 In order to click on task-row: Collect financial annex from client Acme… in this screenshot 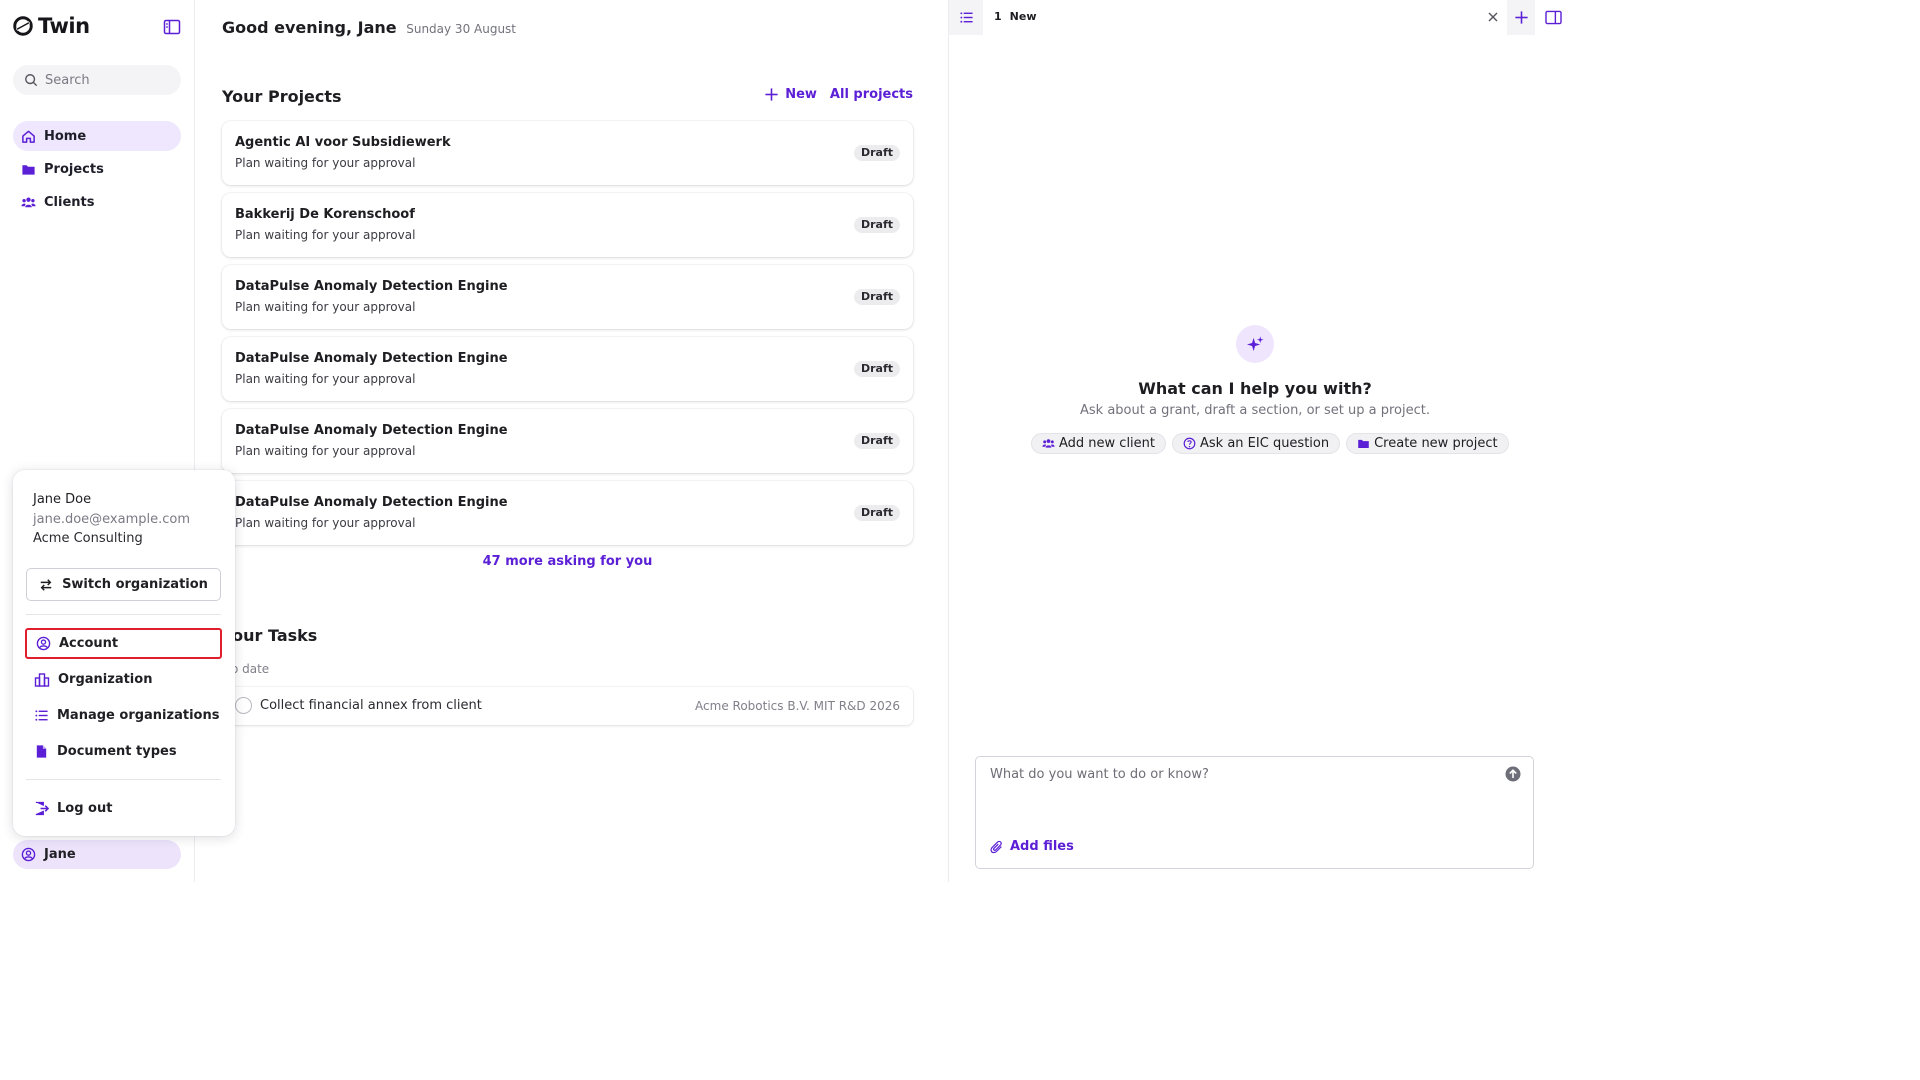, I will do `click(567, 706)`.